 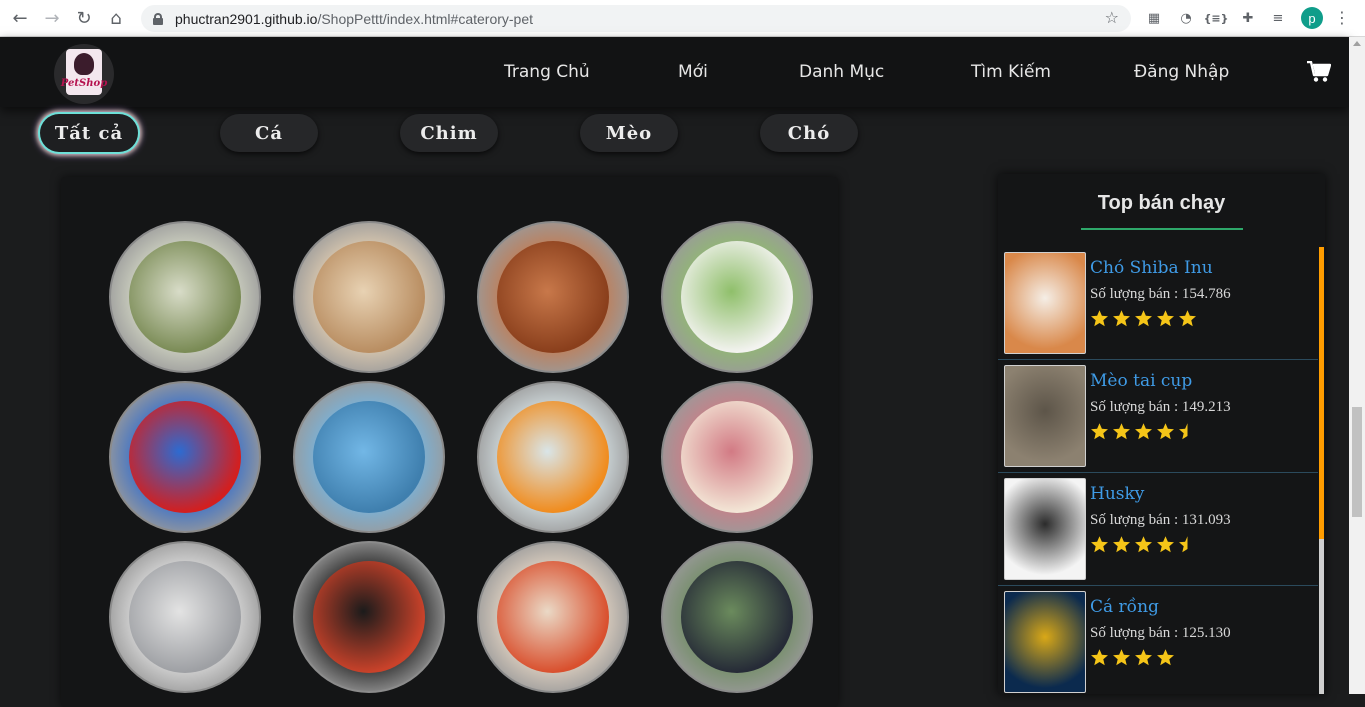 What do you see at coordinates (1158, 529) in the screenshot?
I see `top-seller-item: Husky Số lượng bán : 131.093` at bounding box center [1158, 529].